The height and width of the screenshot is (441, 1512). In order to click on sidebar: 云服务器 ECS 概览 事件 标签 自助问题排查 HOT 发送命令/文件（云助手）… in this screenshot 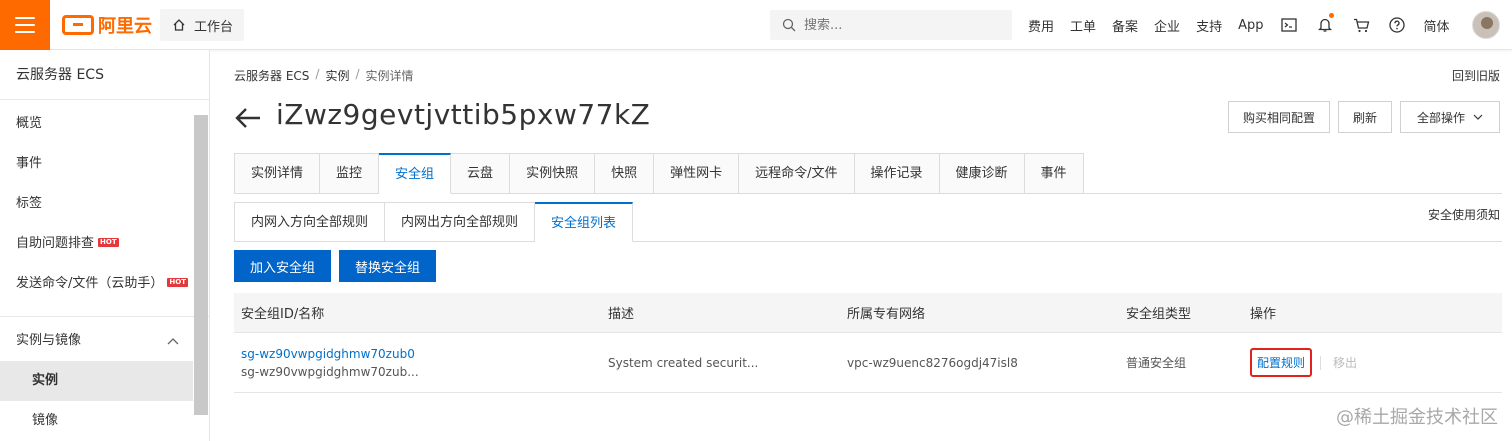, I will do `click(105, 245)`.